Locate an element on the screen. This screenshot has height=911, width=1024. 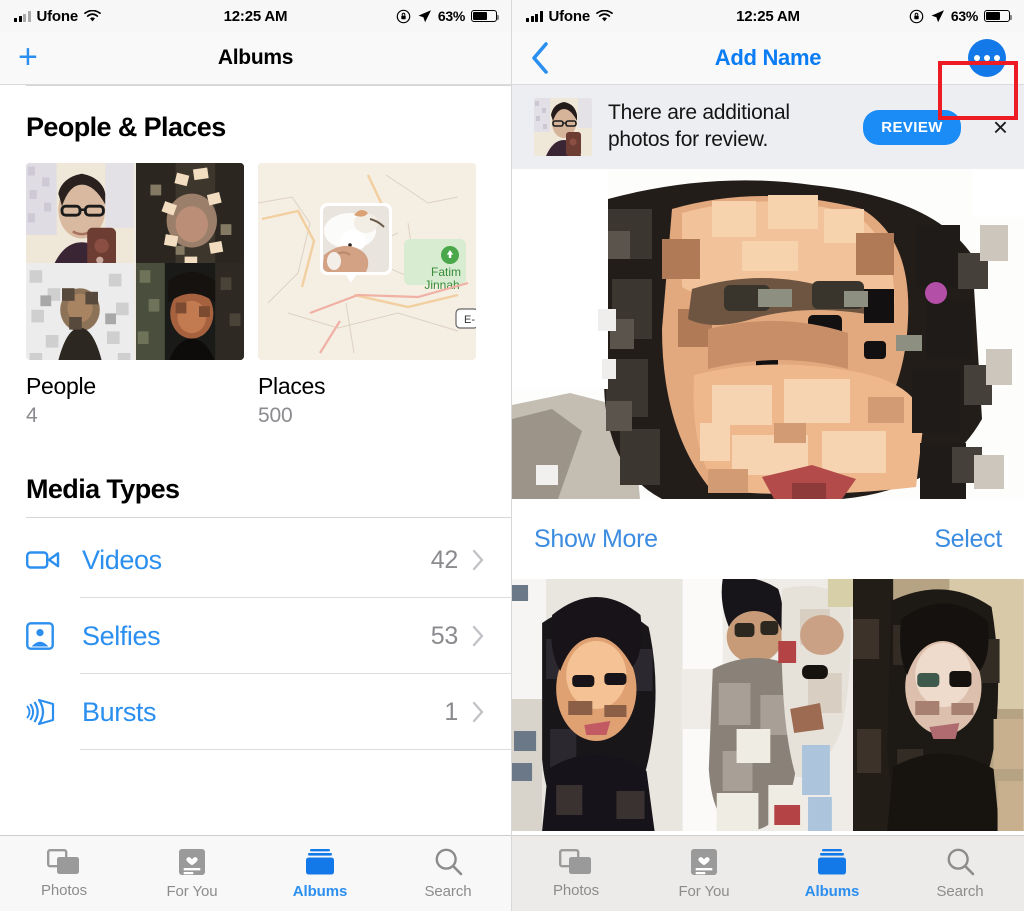
album-card-places: Fatim Jinnah E- Places 500 is located at coordinates (367, 295).